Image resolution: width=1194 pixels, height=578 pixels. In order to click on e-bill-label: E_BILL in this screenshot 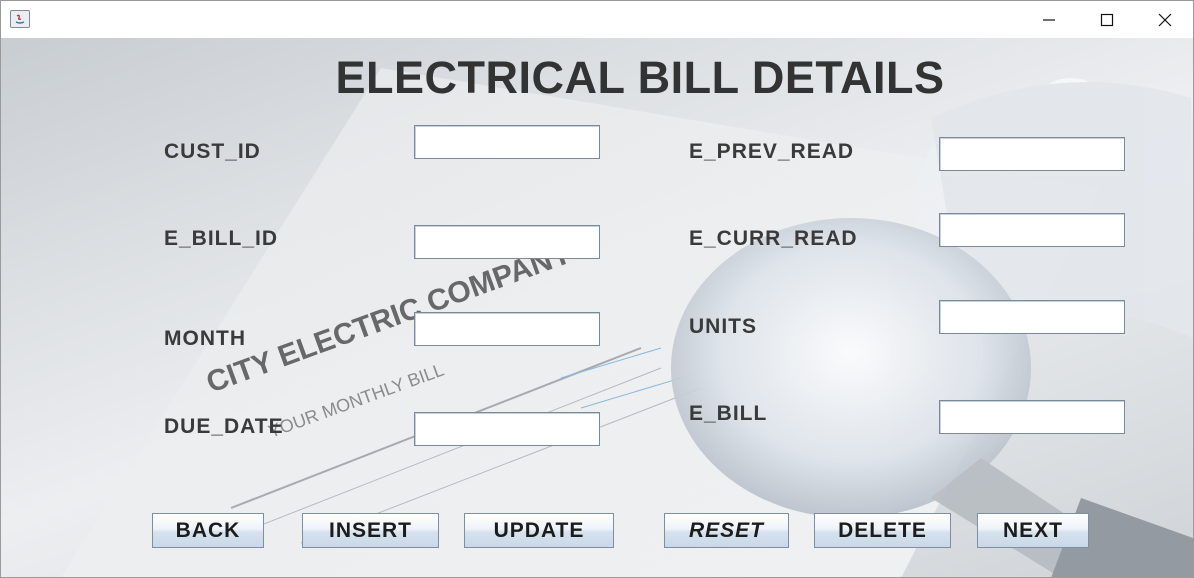, I will do `click(728, 413)`.